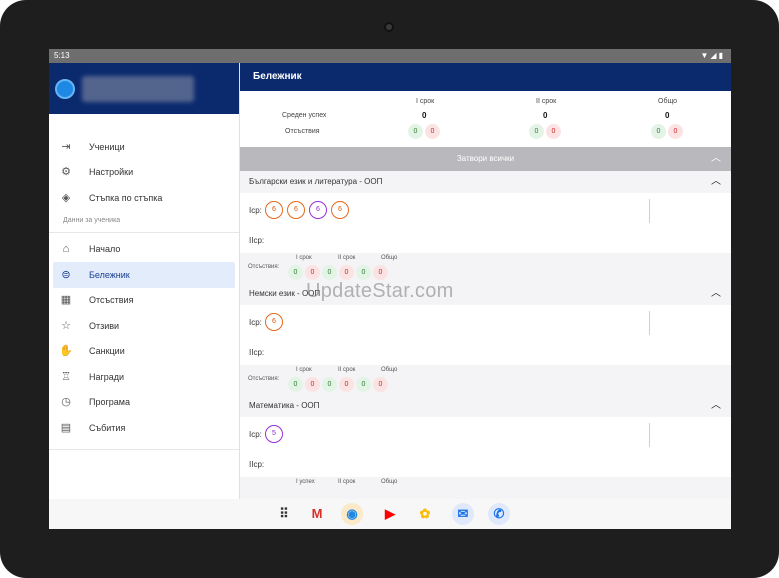 This screenshot has height=578, width=779. I want to click on drawer-header, so click(144, 88).